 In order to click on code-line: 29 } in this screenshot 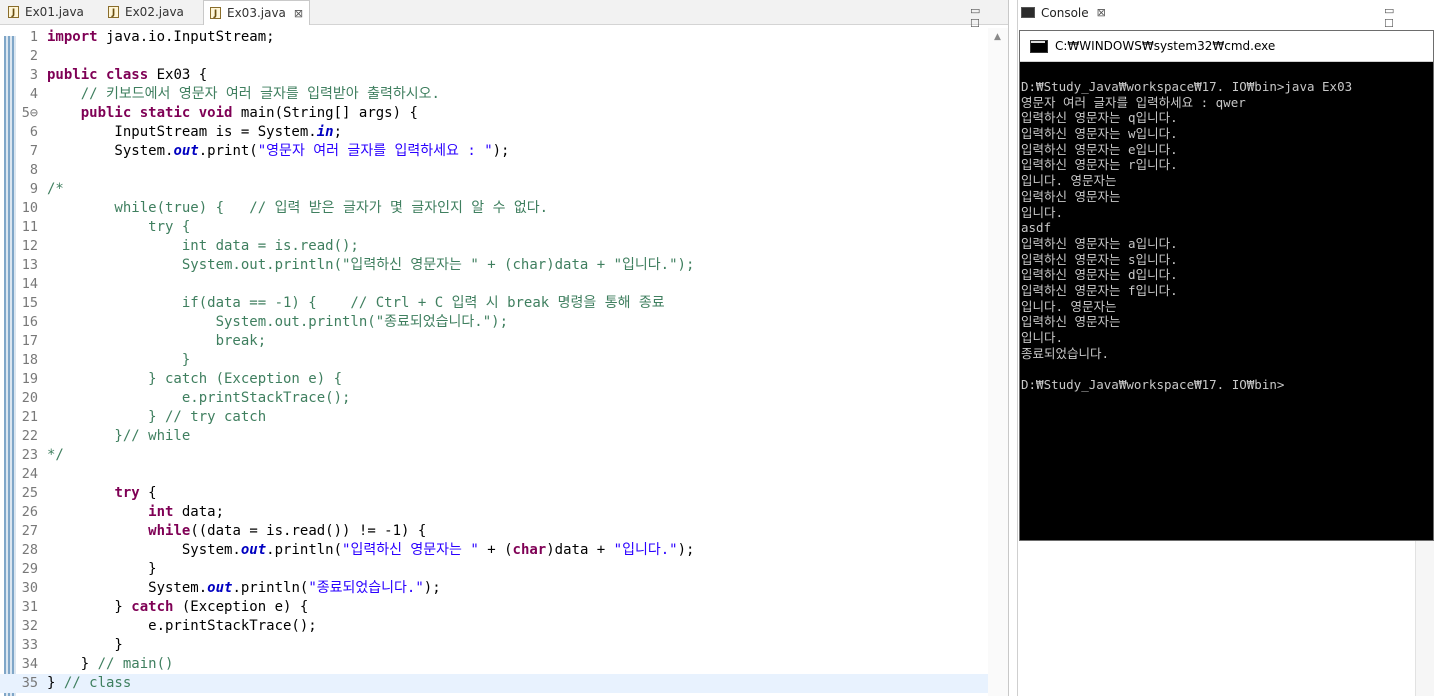, I will do `click(494, 569)`.